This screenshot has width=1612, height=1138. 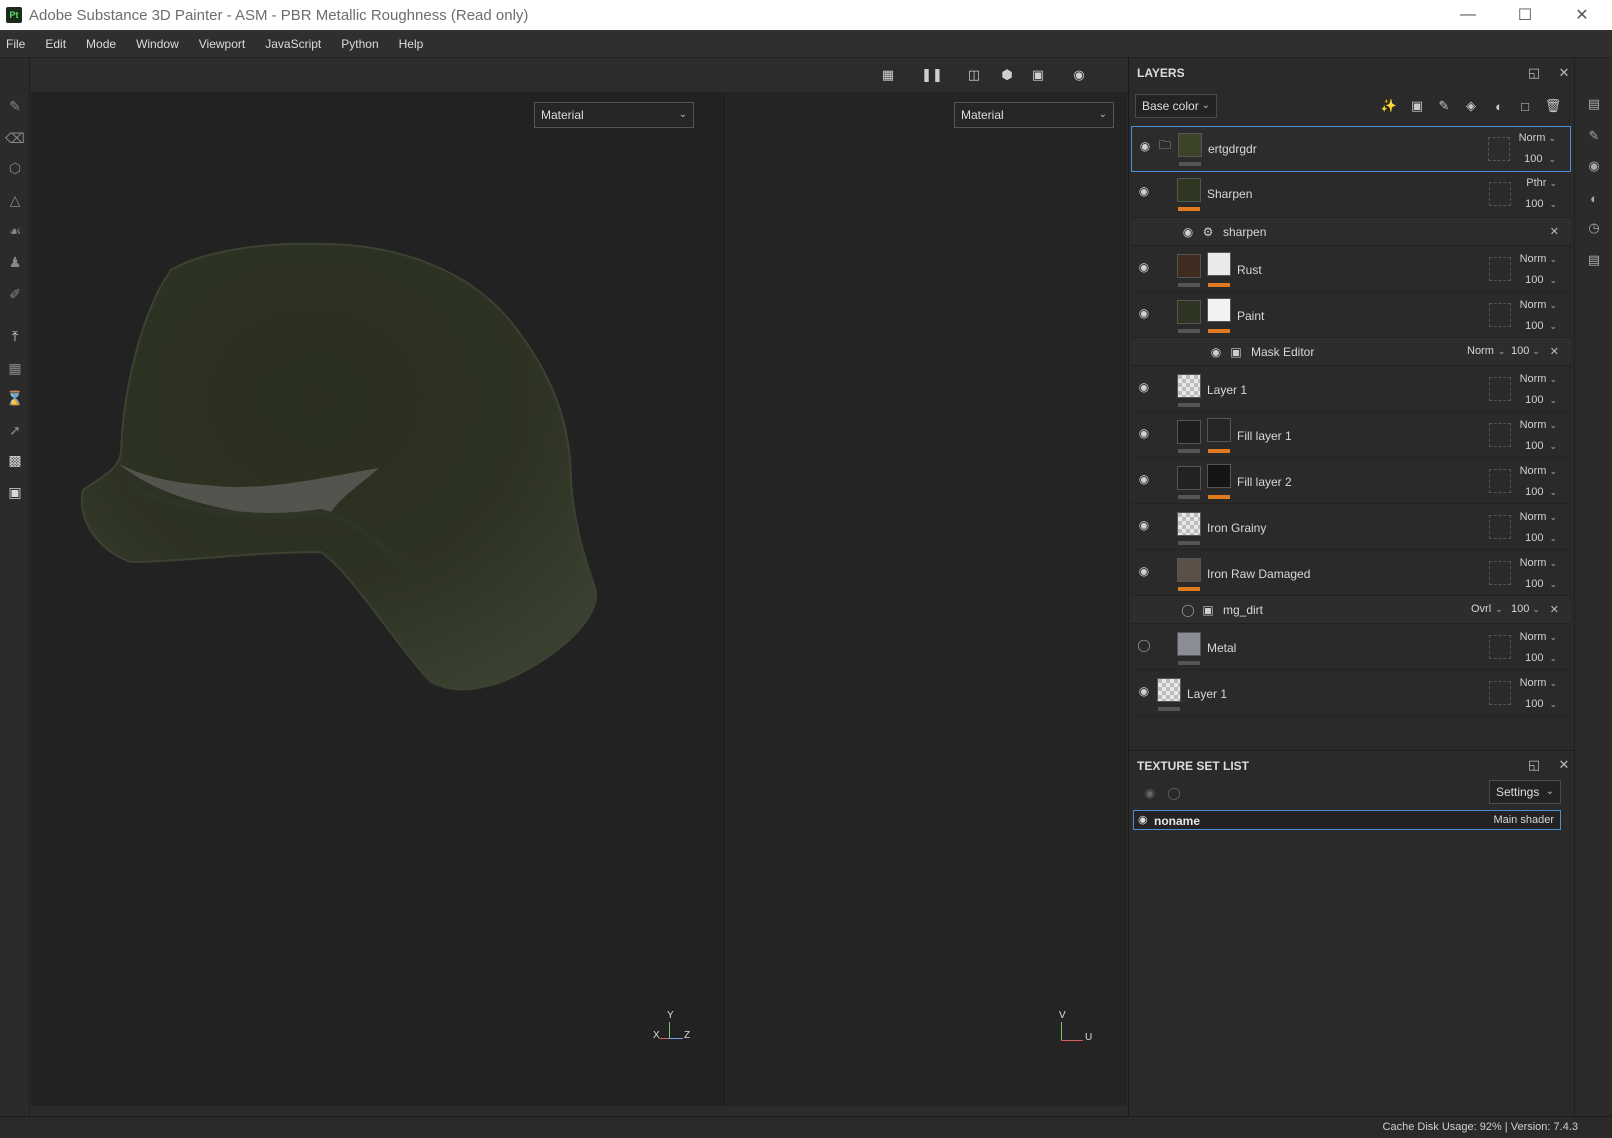 What do you see at coordinates (1176, 106) in the screenshot?
I see `channel-select: Base color ⌄` at bounding box center [1176, 106].